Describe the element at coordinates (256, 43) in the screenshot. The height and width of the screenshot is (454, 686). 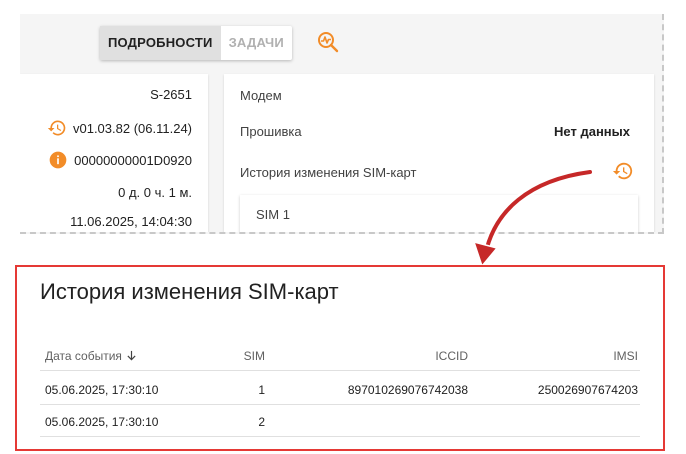
I see `tab-tasks: ЗАДАЧИ` at that location.